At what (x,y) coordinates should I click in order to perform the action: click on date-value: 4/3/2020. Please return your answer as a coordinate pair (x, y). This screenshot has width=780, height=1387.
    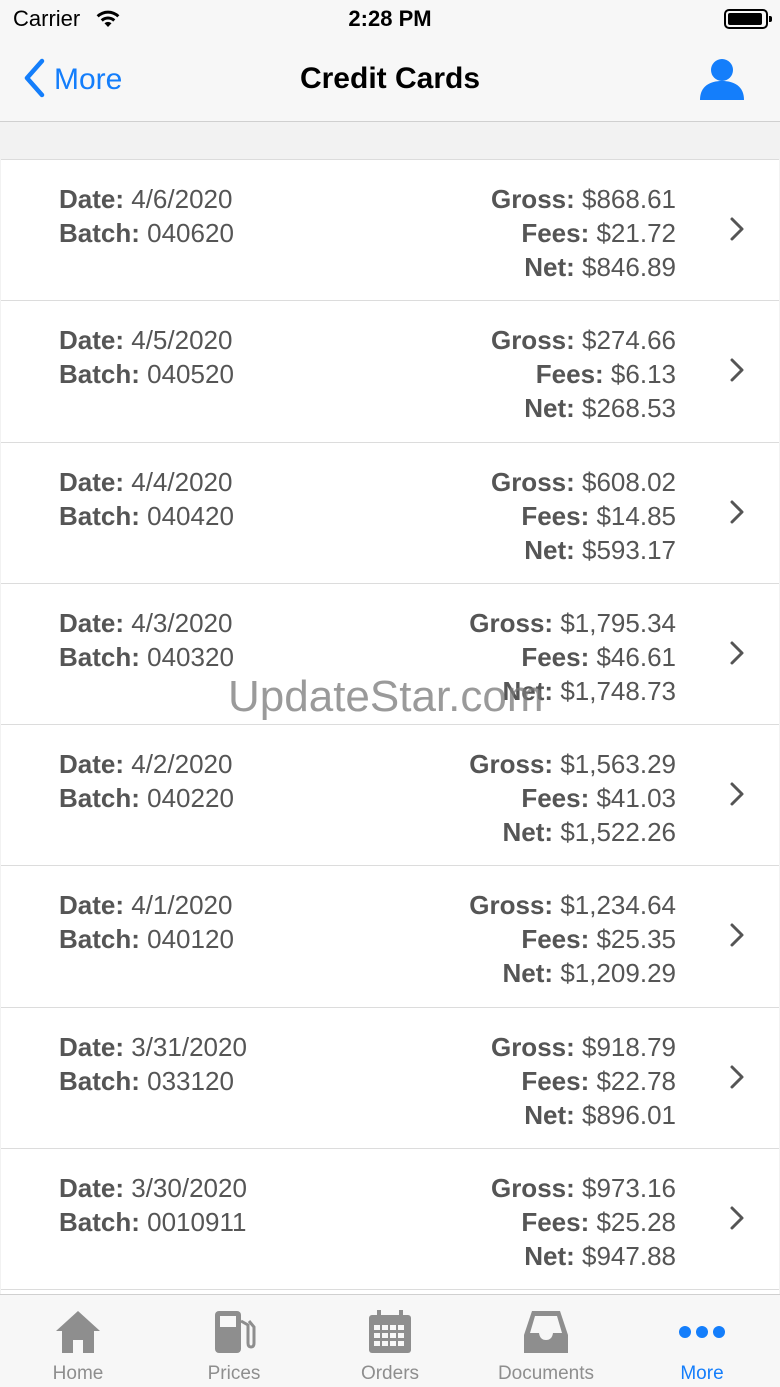
    Looking at the image, I should click on (182, 622).